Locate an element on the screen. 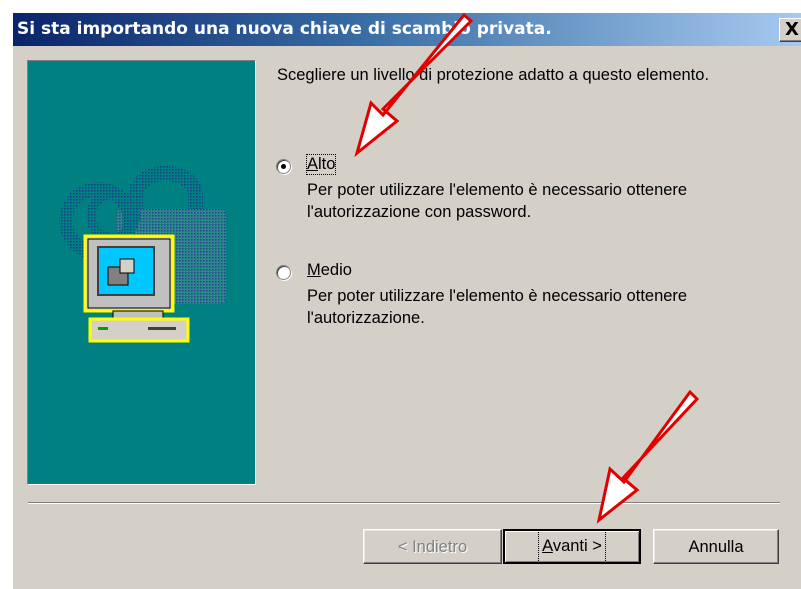 Image resolution: width=801 pixels, height=589 pixels. back-button: < Indietro is located at coordinates (432, 546).